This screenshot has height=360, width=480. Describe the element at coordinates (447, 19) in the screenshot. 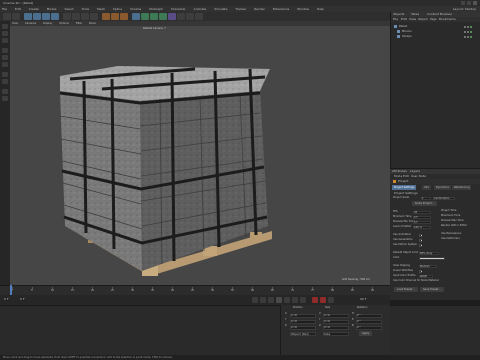

I see `om-menu-bookmarks: Bookmarks` at that location.